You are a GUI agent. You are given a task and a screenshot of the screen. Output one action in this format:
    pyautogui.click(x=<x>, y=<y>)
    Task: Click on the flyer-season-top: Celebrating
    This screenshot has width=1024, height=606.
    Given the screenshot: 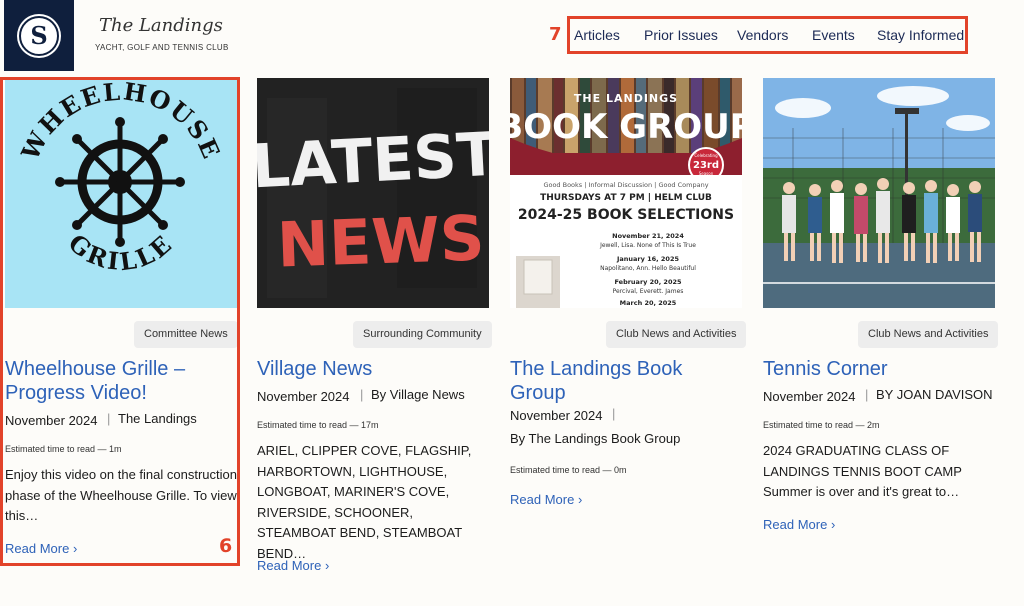 What is the action you would take?
    pyautogui.click(x=706, y=155)
    